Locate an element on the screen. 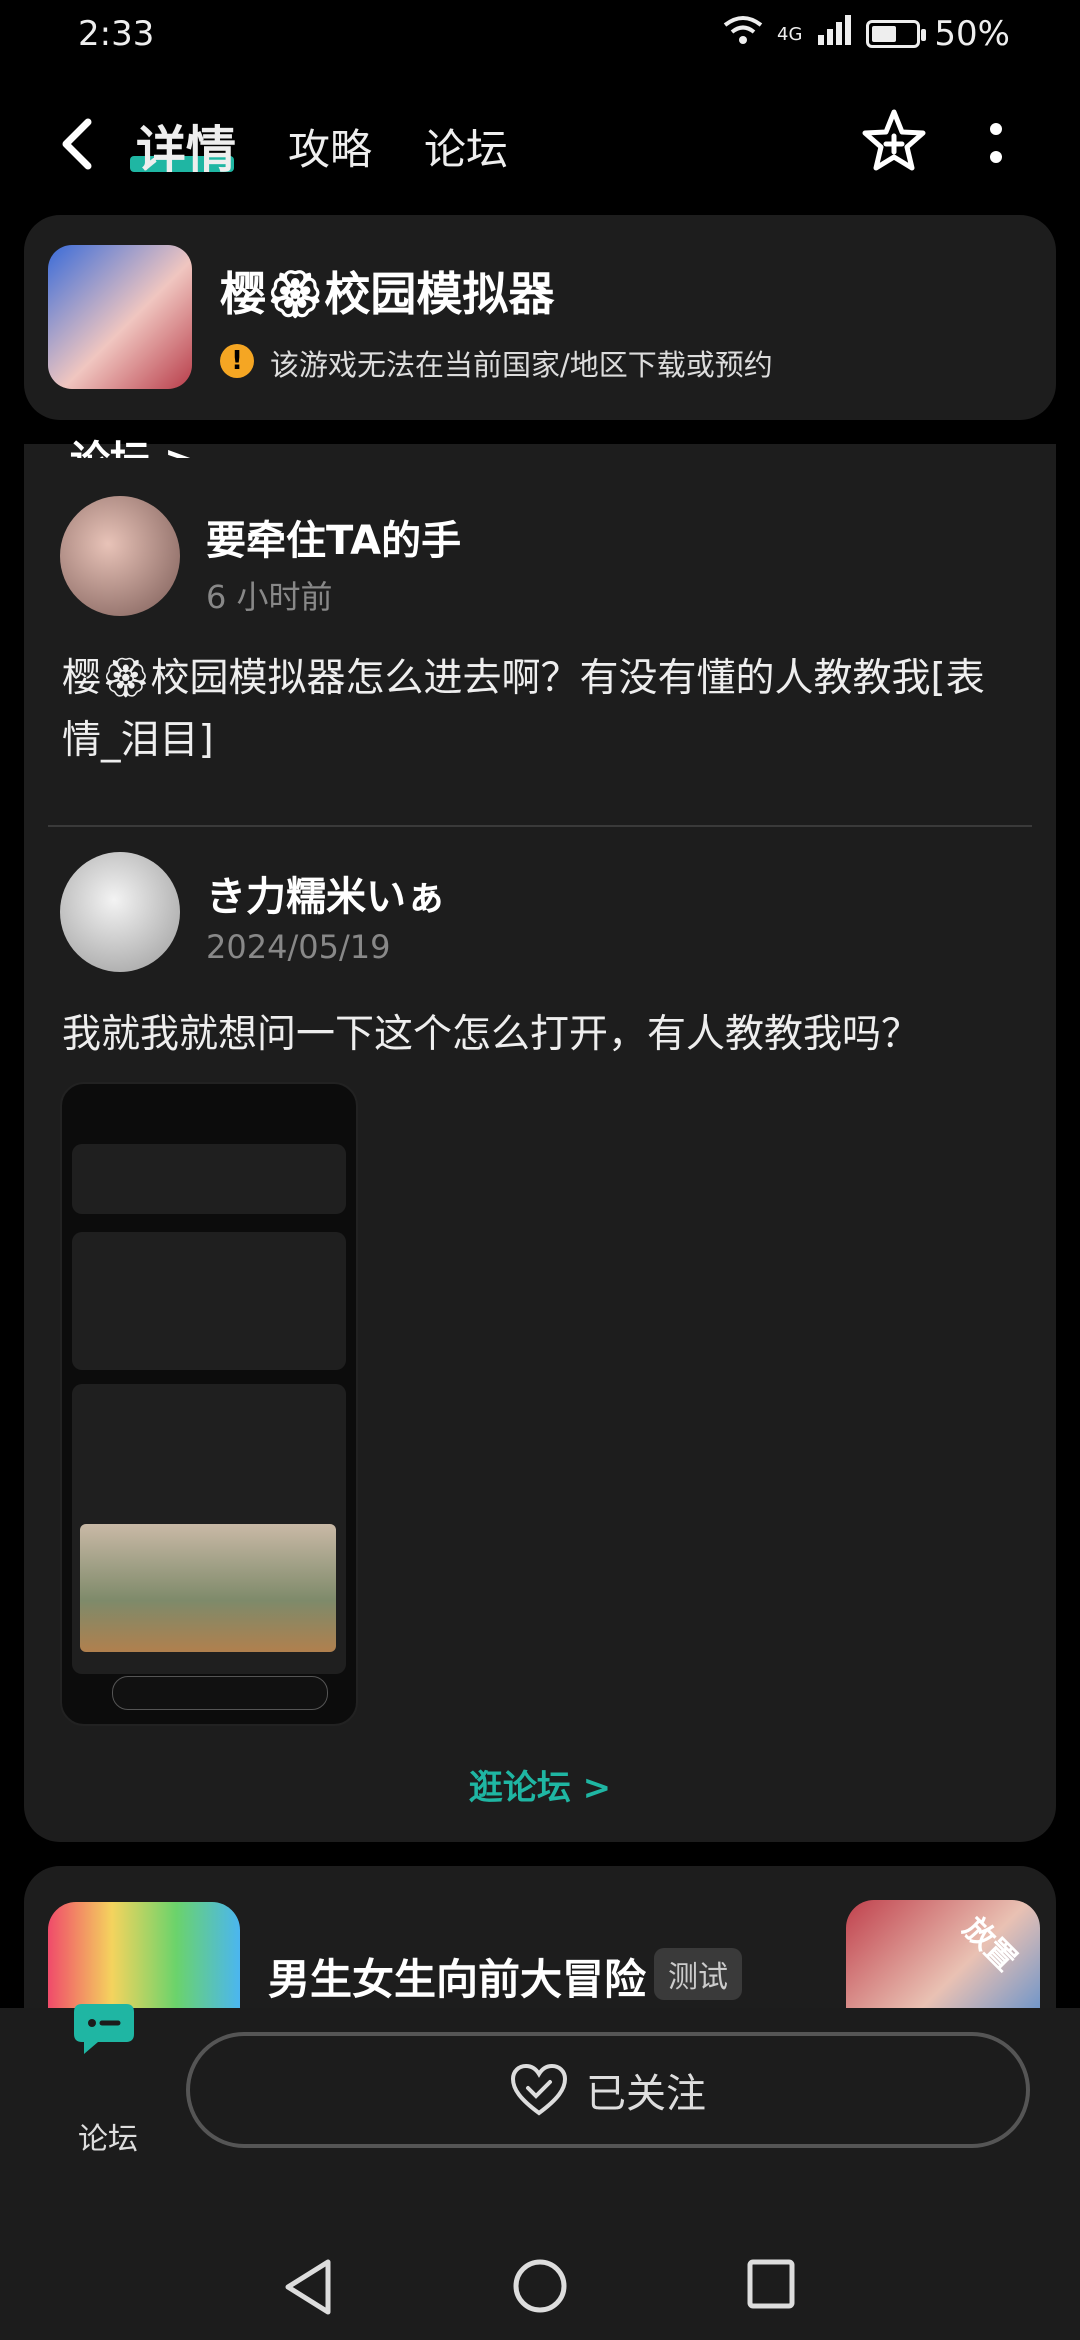 This screenshot has width=1080, height=2340. more-vertical-icon is located at coordinates (996, 143).